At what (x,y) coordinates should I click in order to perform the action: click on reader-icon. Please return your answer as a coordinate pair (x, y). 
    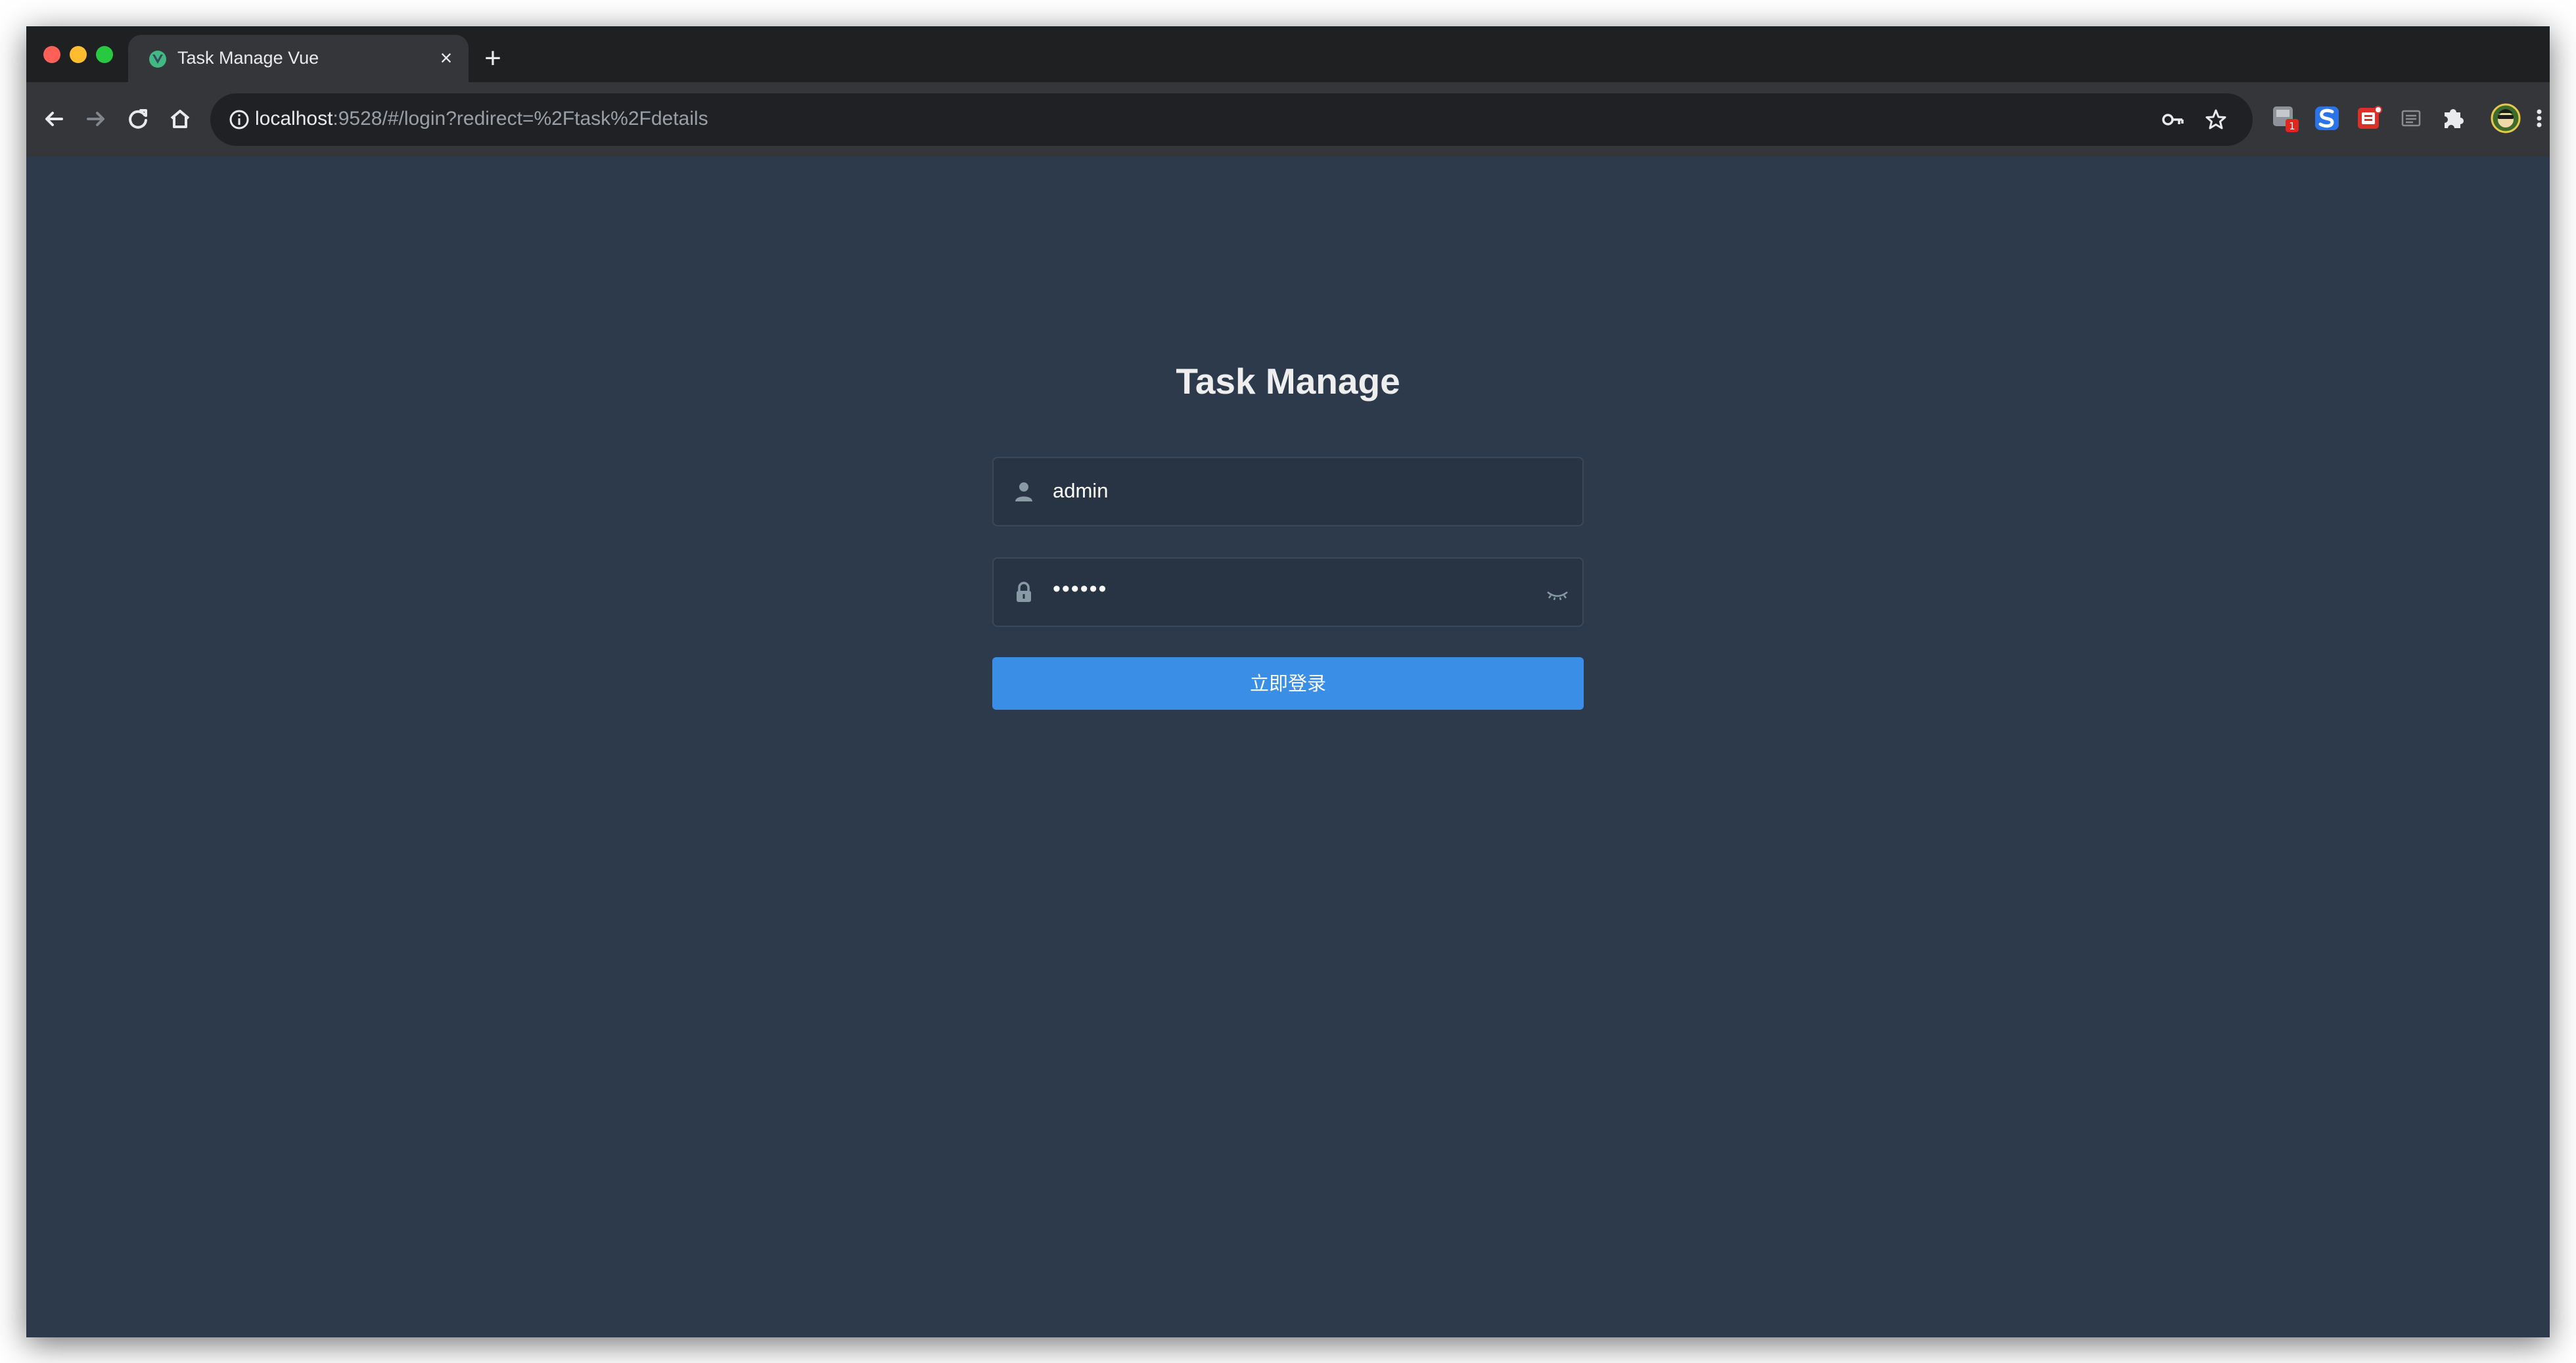
    Looking at the image, I should click on (2411, 118).